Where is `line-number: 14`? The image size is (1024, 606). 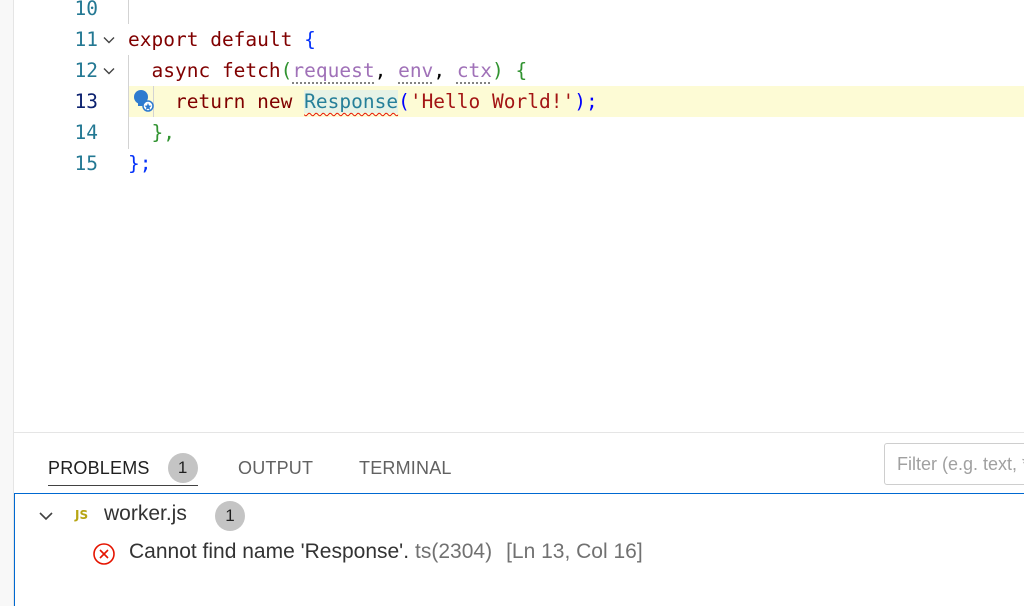 line-number: 14 is located at coordinates (86, 132).